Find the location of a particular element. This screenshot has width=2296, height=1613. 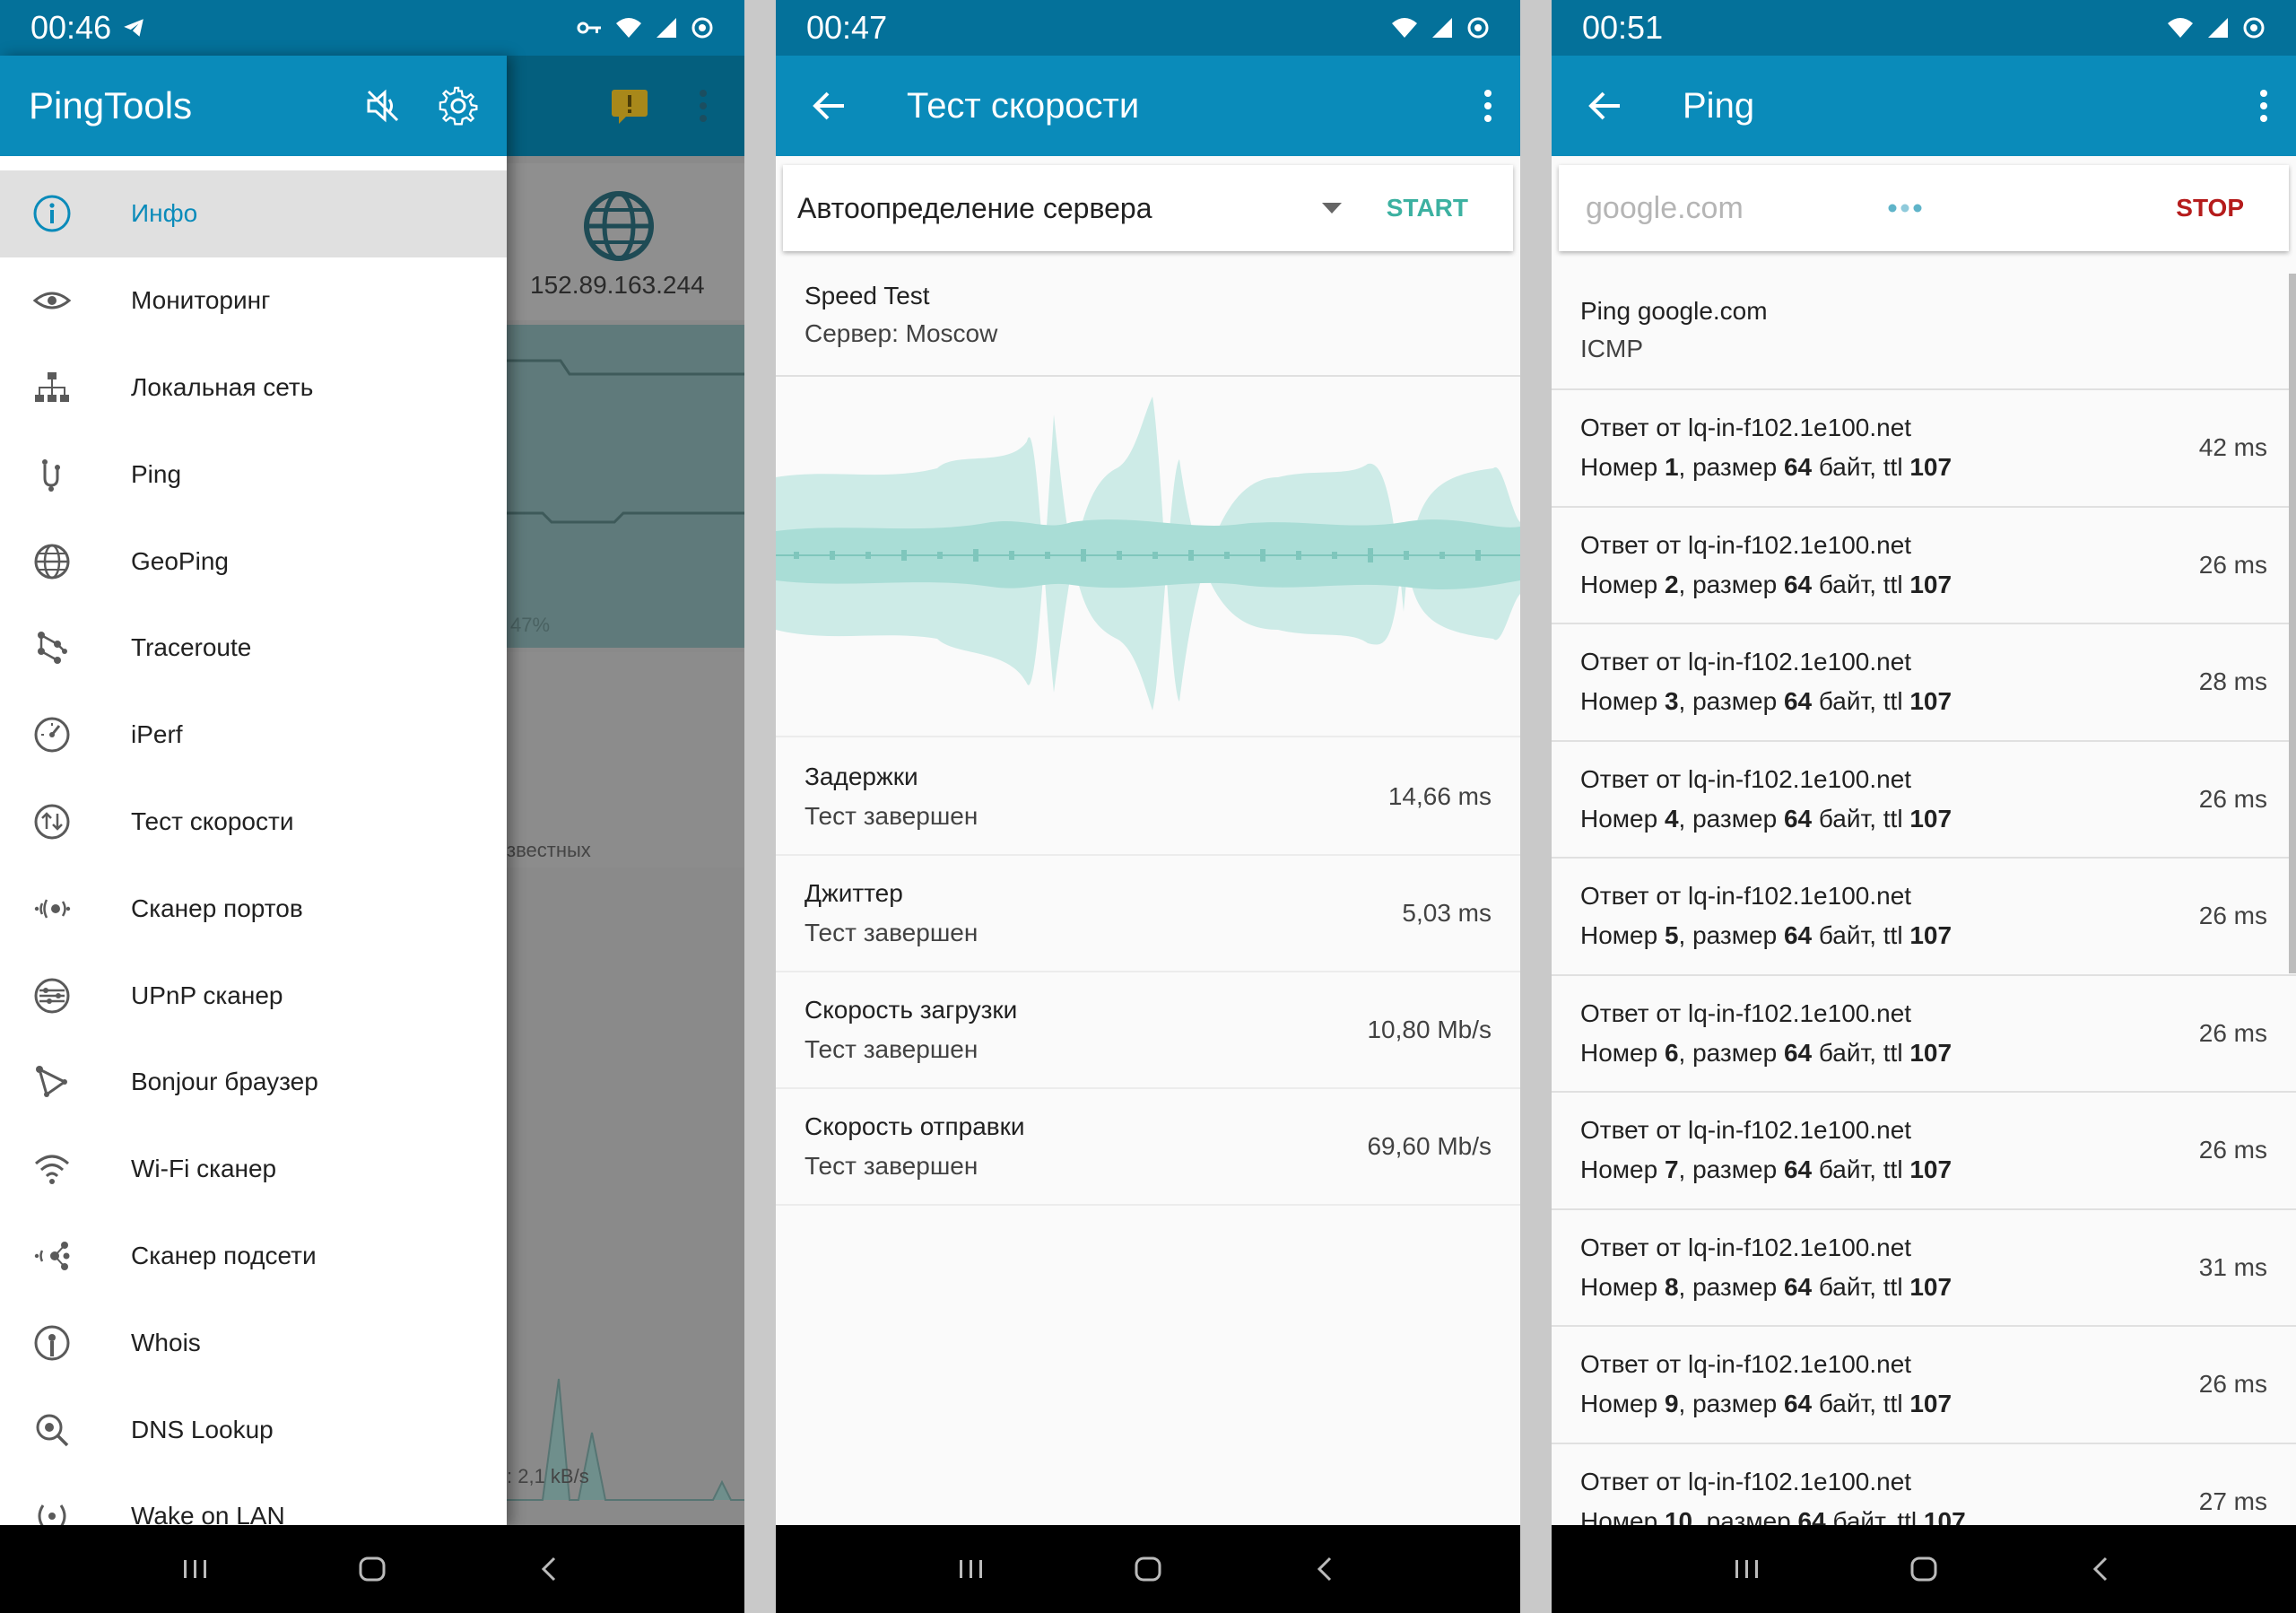

result-row: Джиттер Тест завершен 5,03 ms is located at coordinates (1148, 914).